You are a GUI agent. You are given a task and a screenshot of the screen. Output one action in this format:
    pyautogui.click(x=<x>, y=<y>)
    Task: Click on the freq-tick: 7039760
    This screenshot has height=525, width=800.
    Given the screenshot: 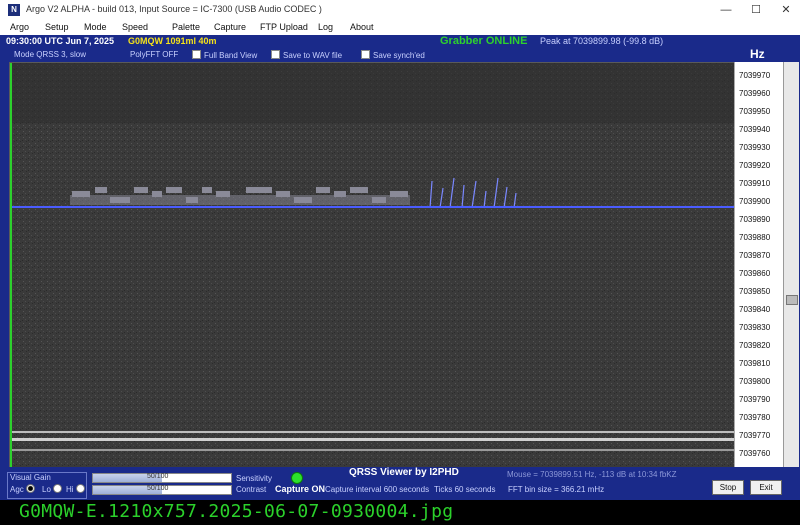 What is the action you would take?
    pyautogui.click(x=755, y=453)
    